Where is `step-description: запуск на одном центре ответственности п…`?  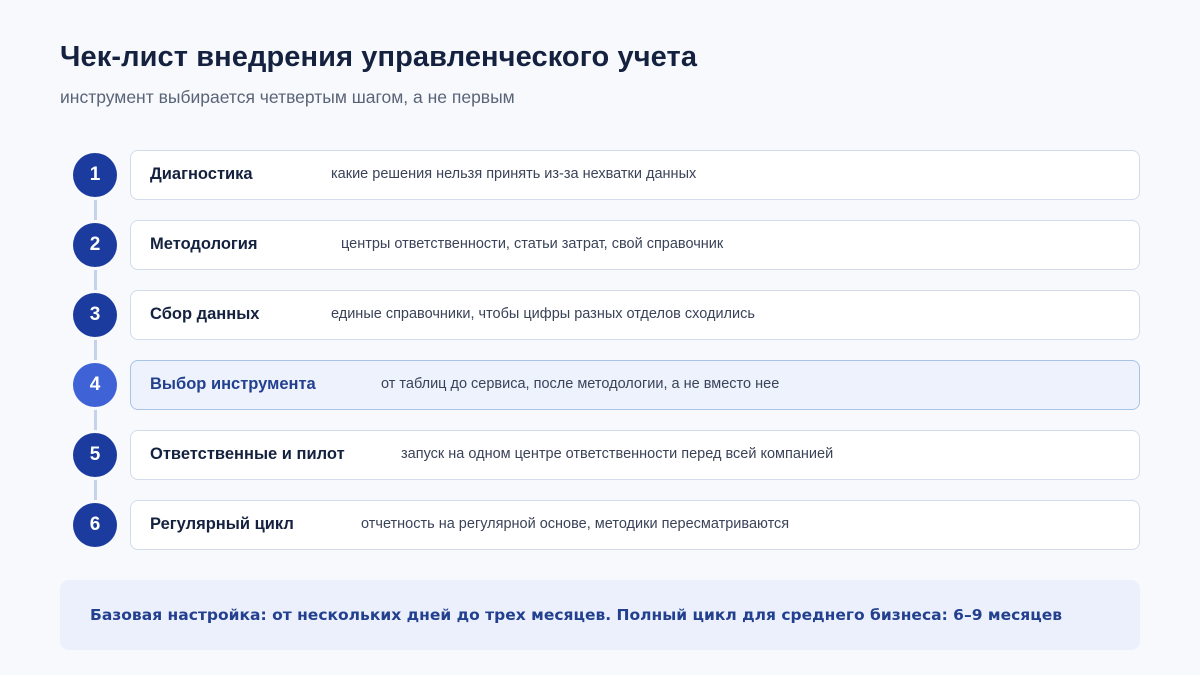 step-description: запуск на одном центре ответственности п… is located at coordinates (617, 454).